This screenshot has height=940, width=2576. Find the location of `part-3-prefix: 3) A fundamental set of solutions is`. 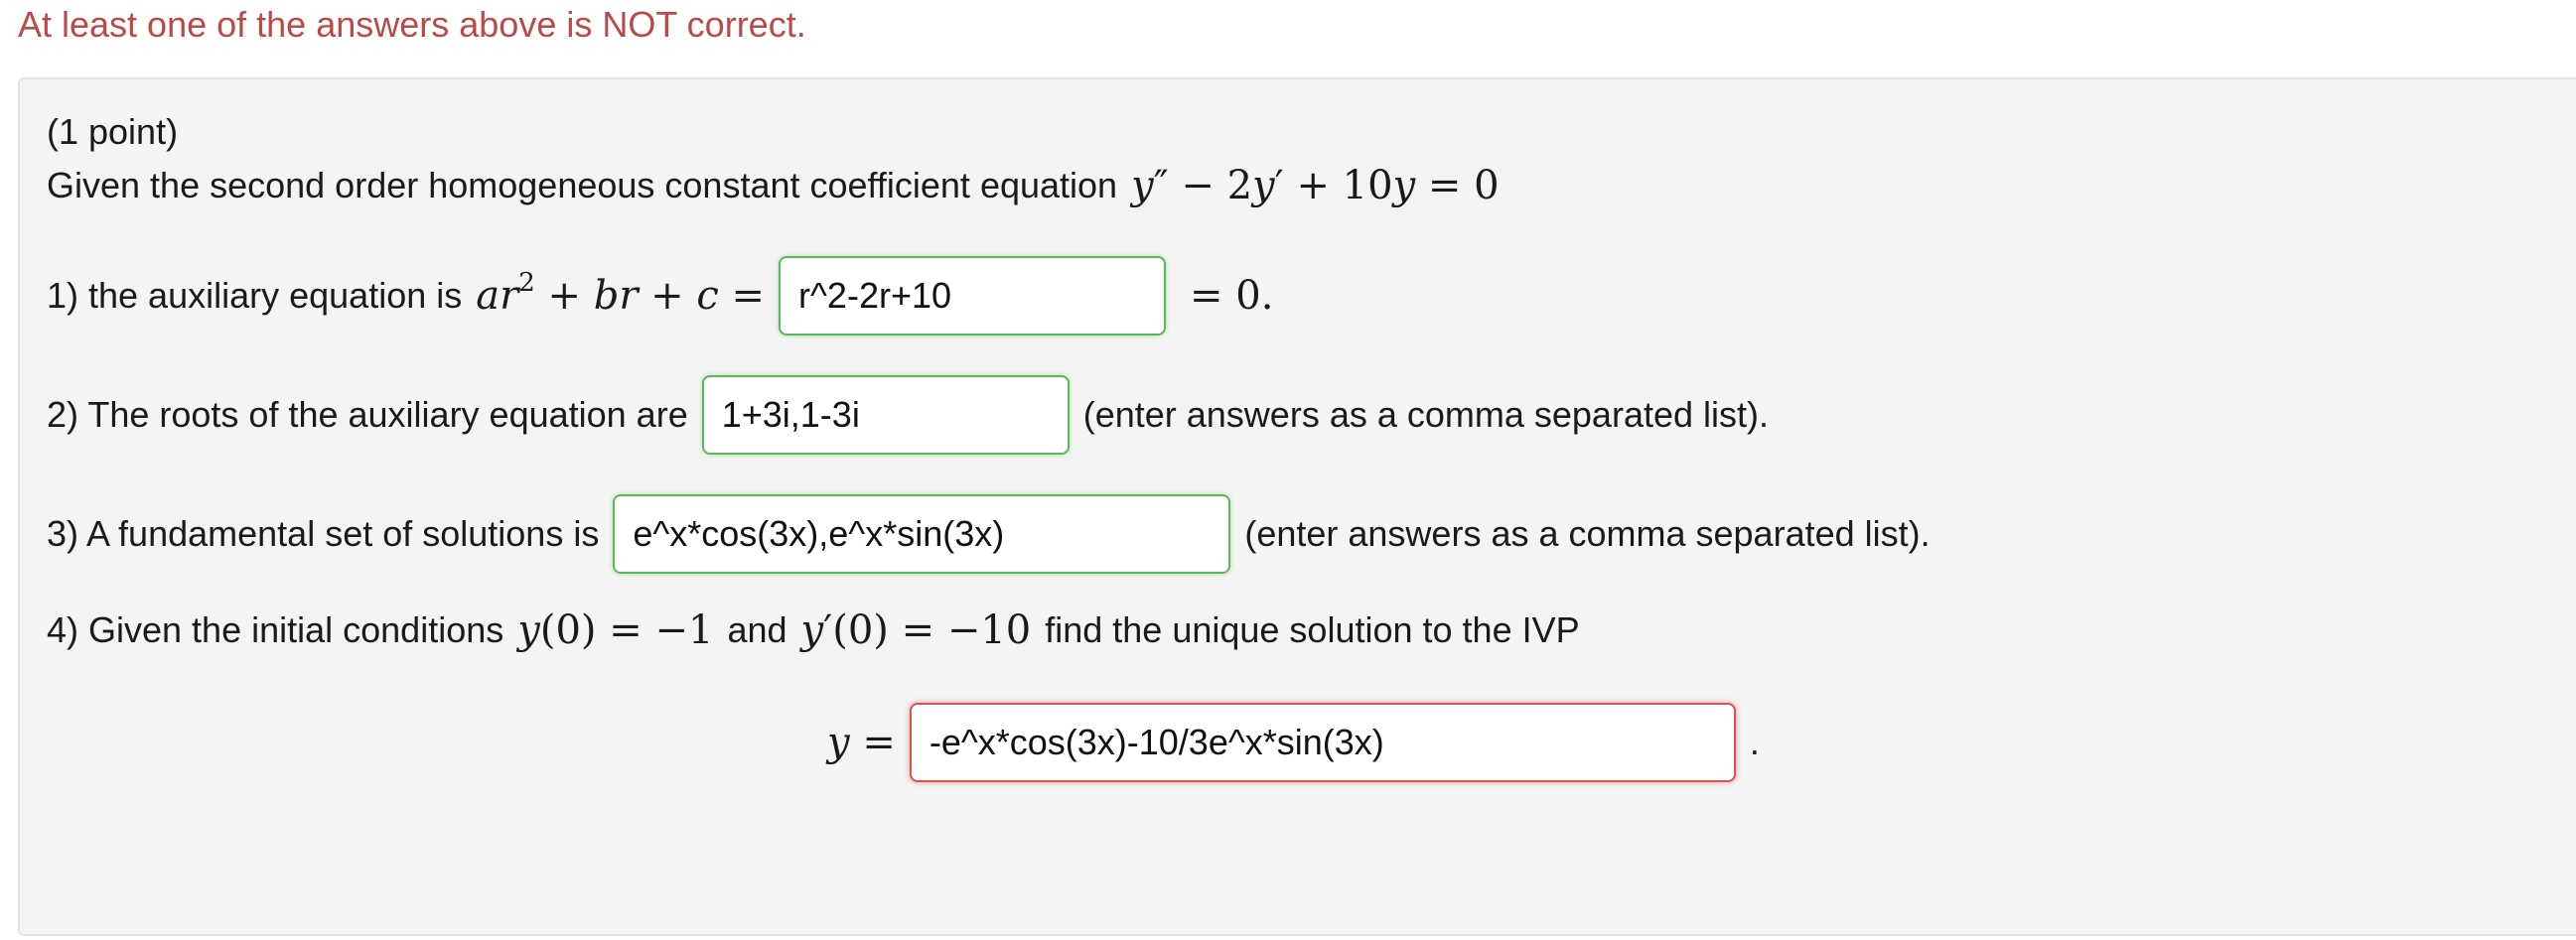

part-3-prefix: 3) A fundamental set of solutions is is located at coordinates (323, 533).